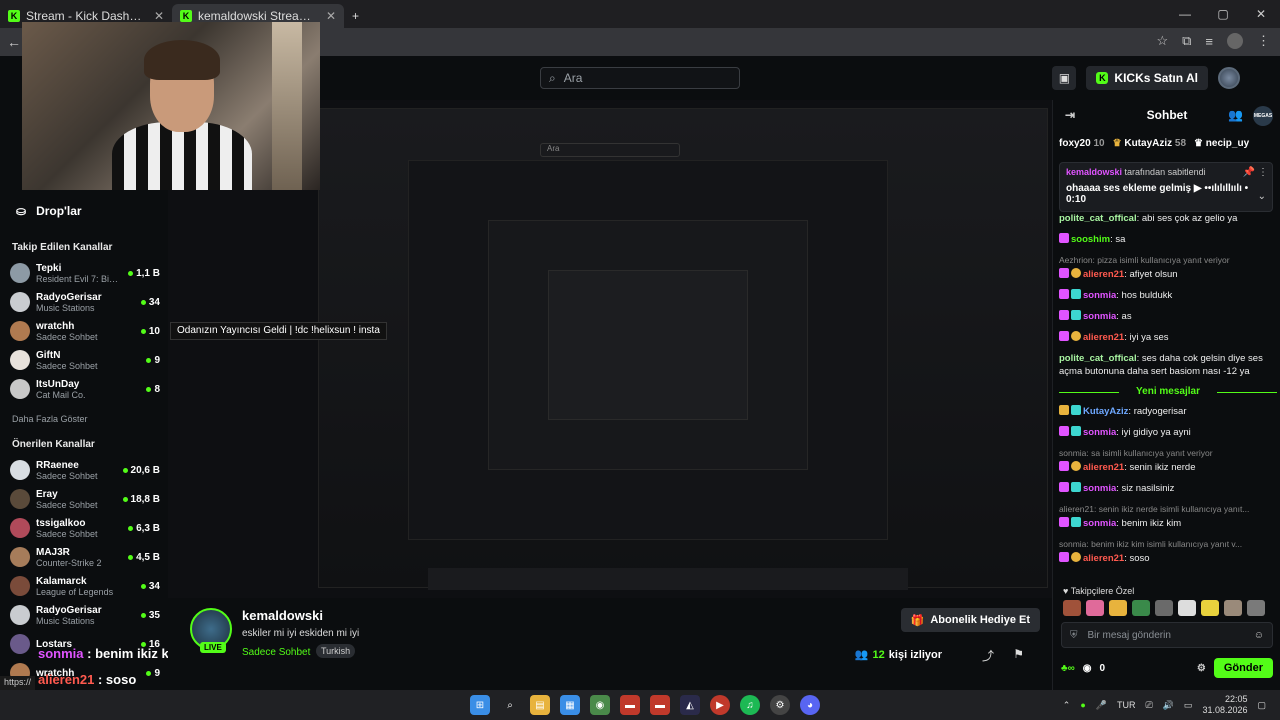 Image resolution: width=1280 pixels, height=720 pixels. I want to click on buy-kicks-button: K KICKs Satın Al, so click(1147, 78).